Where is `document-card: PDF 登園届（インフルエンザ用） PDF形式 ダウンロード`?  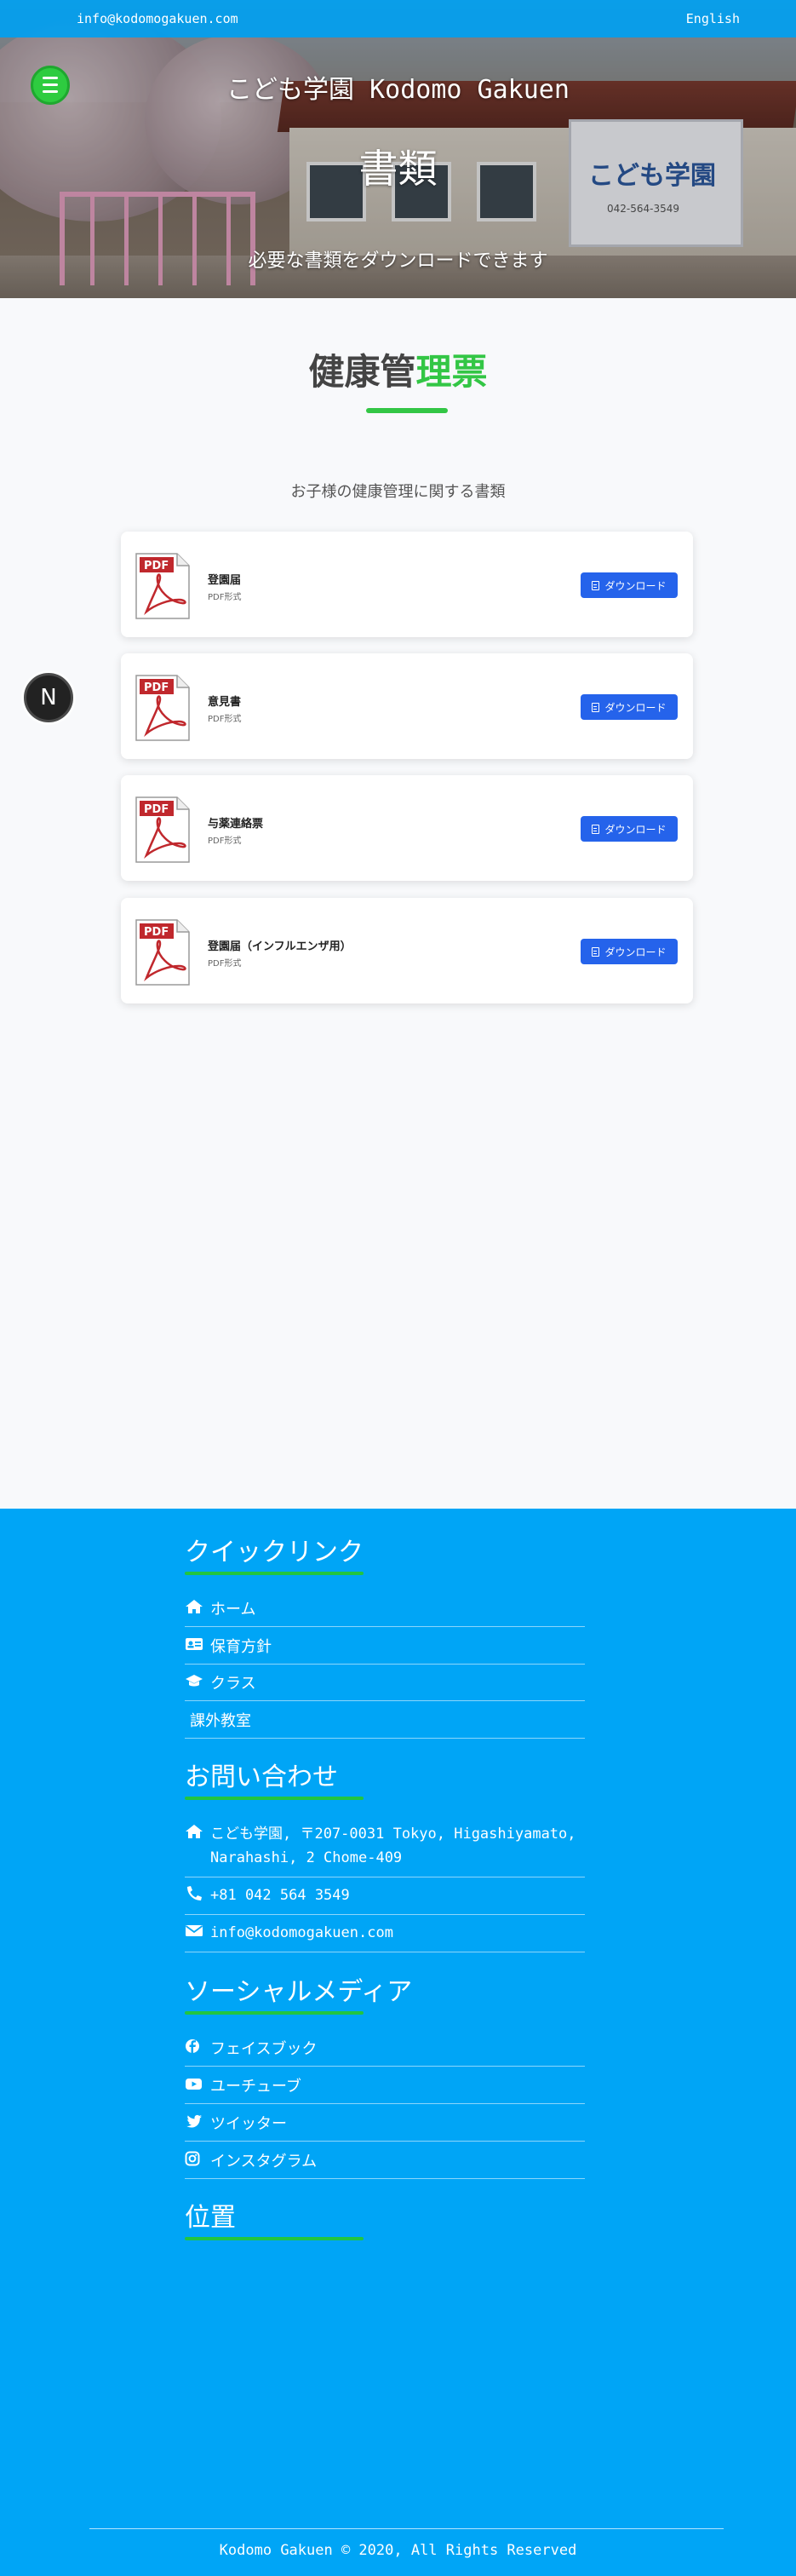
document-card: PDF 登園届（インフルエンザ用） PDF形式 ダウンロード is located at coordinates (407, 950).